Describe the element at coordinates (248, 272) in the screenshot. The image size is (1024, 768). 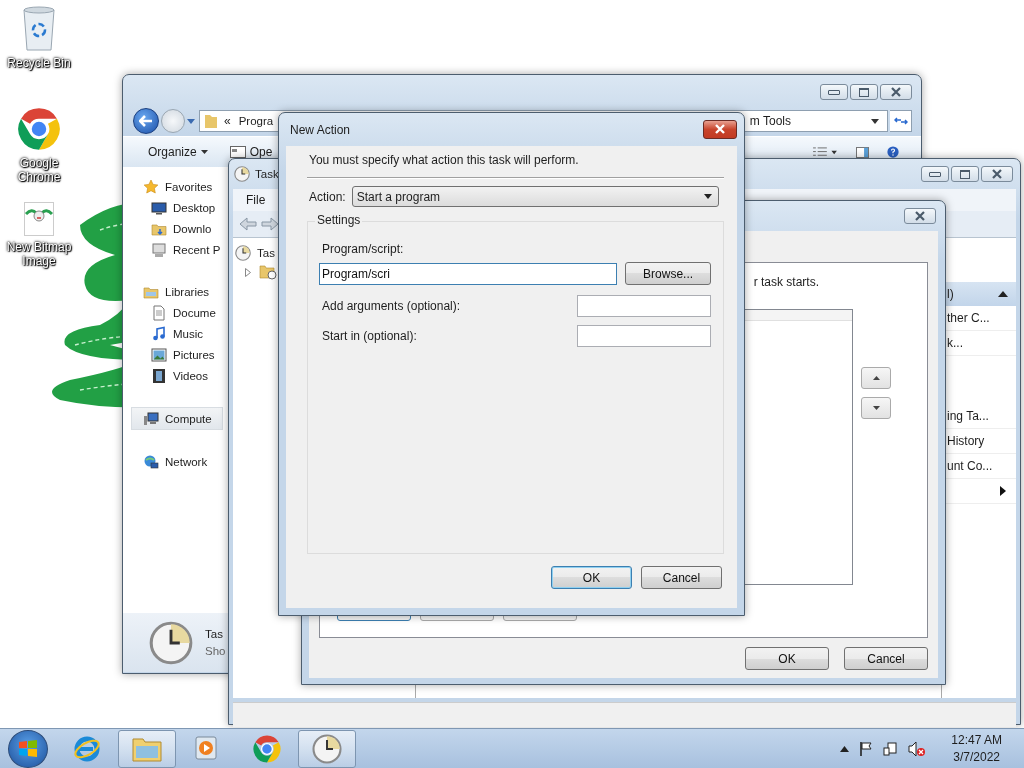
I see `expand-icon` at that location.